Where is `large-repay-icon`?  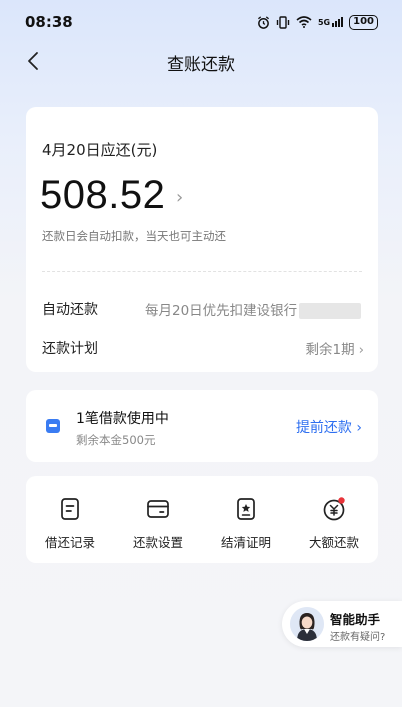
large-repay-icon is located at coordinates (334, 509).